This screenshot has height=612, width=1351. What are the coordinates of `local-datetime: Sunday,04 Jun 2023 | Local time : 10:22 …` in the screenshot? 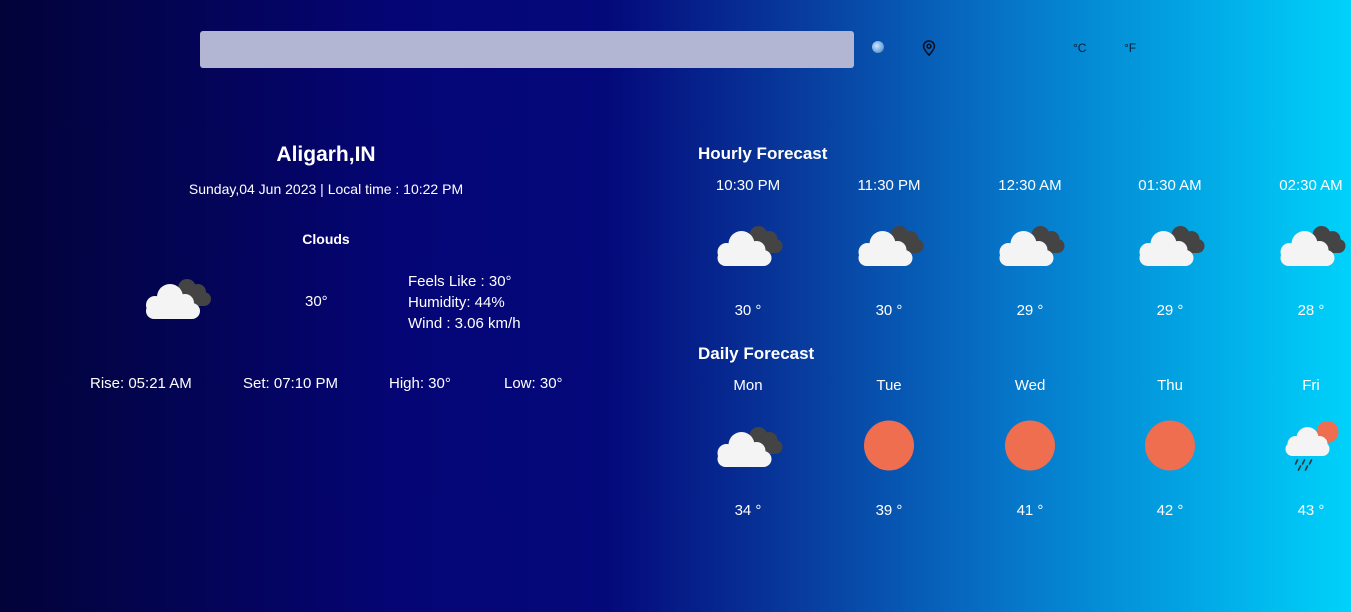 It's located at (326, 189).